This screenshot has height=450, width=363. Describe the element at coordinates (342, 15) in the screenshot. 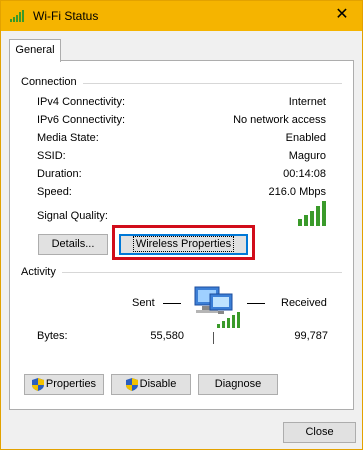

I see `close-icon: ✕` at that location.